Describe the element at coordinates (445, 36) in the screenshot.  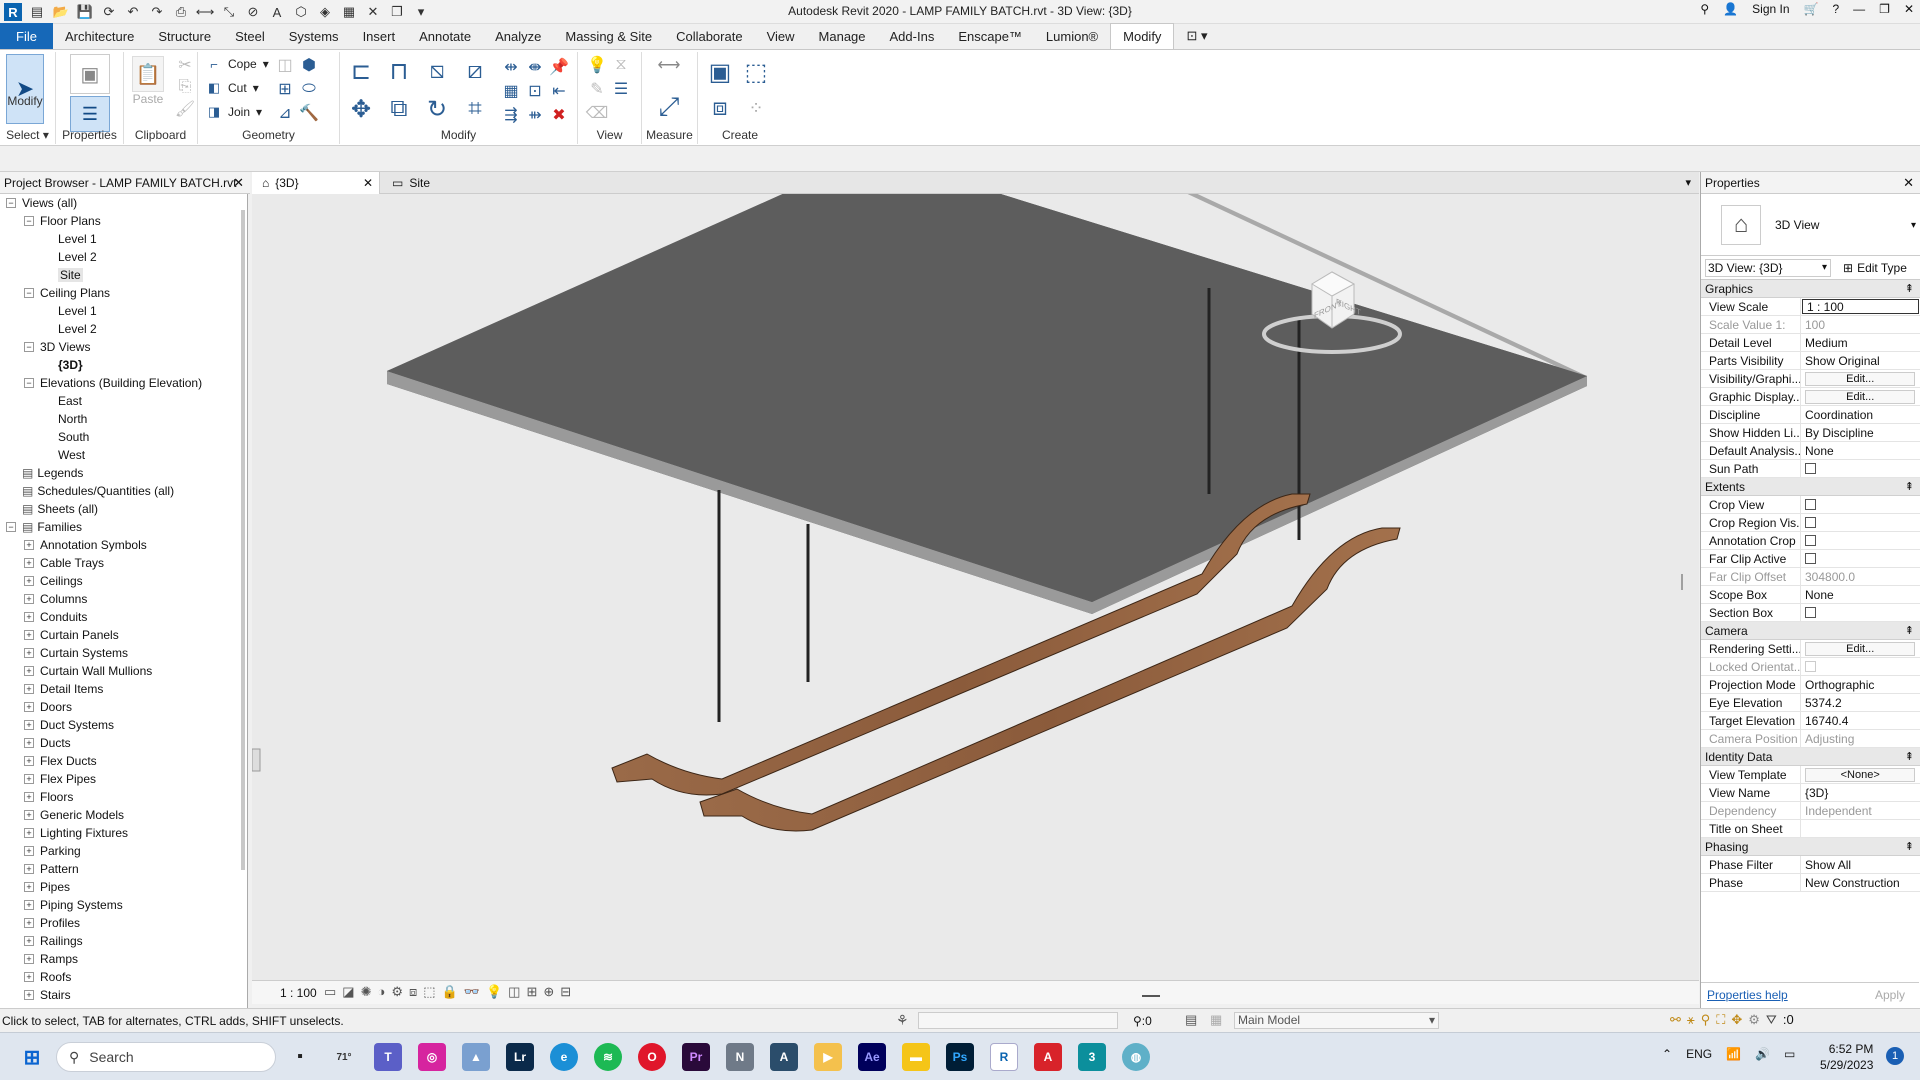
I see `tab-annotate: Annotate` at that location.